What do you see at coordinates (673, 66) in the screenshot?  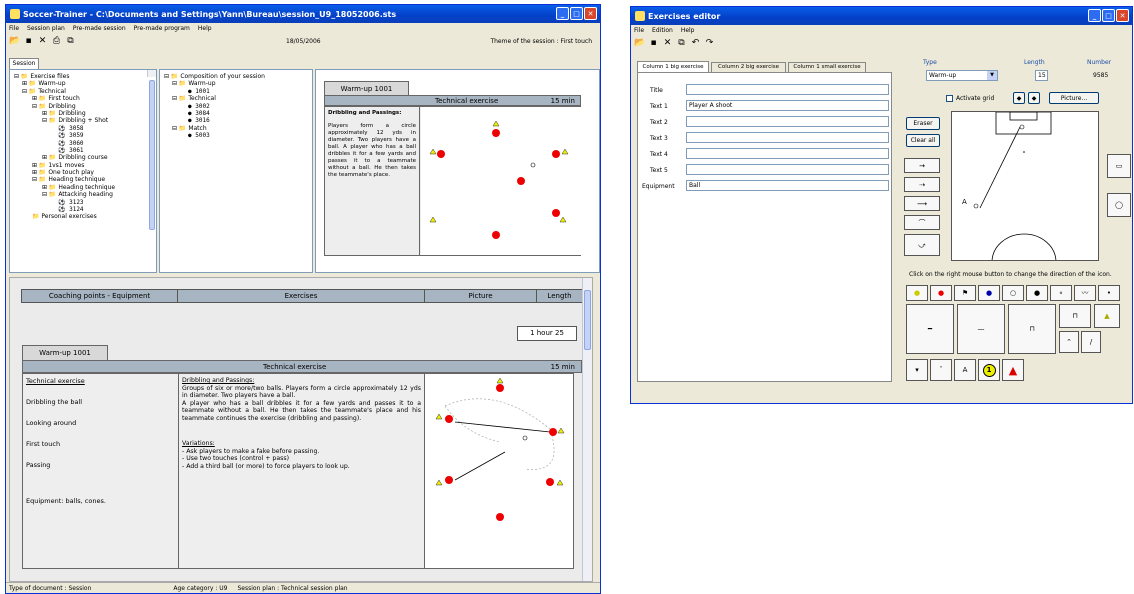 I see `editor-tab-1: Column 1 big exercise` at bounding box center [673, 66].